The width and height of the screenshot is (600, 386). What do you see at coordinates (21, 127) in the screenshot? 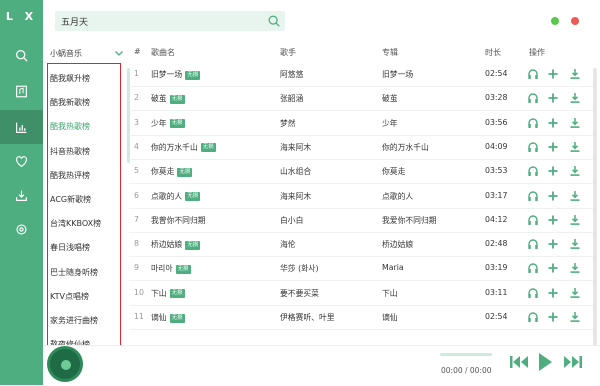
I see `nav-leaderboard` at bounding box center [21, 127].